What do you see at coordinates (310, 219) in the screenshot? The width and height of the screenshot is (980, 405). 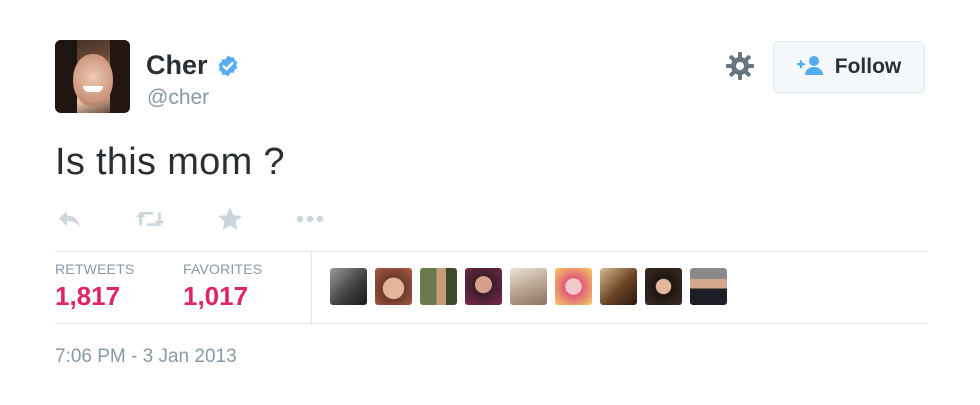 I see `more-dots-icon` at bounding box center [310, 219].